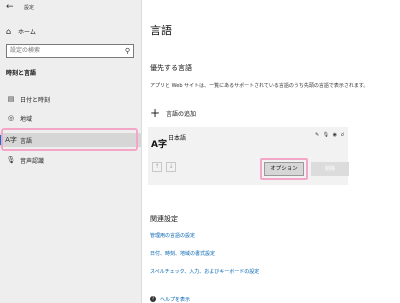 Image resolution: width=400 pixels, height=303 pixels. Describe the element at coordinates (27, 32) in the screenshot. I see `home-label: ホーム` at that location.